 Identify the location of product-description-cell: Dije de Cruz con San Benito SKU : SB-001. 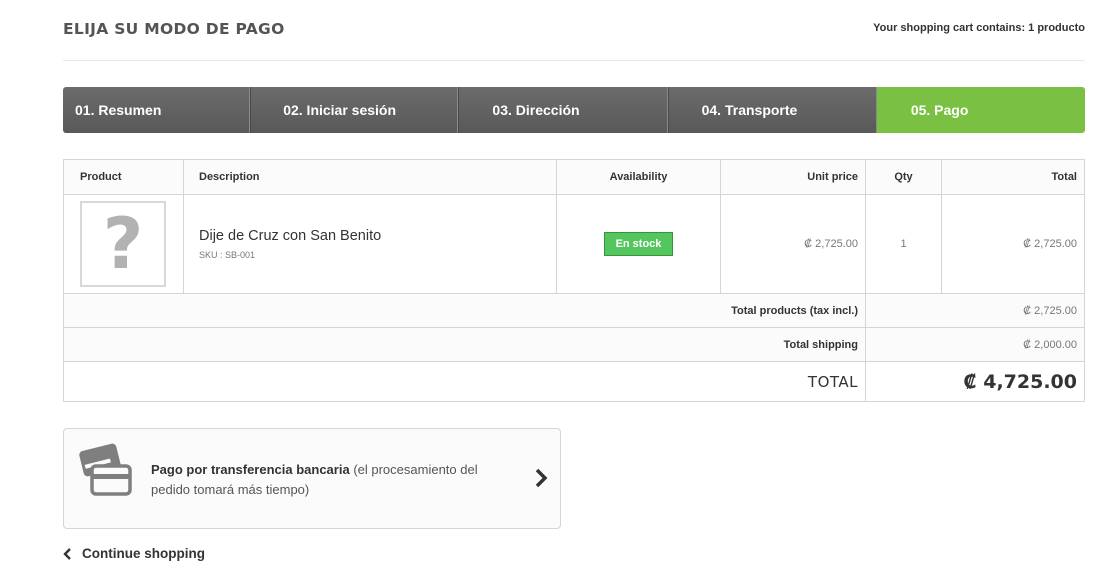
(370, 244).